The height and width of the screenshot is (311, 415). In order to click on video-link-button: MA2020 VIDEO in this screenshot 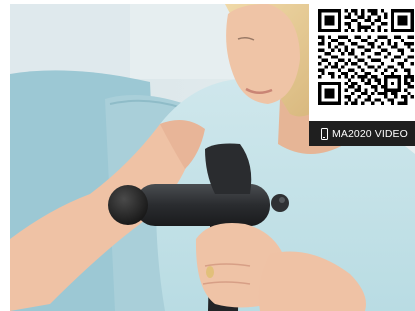, I will do `click(362, 133)`.